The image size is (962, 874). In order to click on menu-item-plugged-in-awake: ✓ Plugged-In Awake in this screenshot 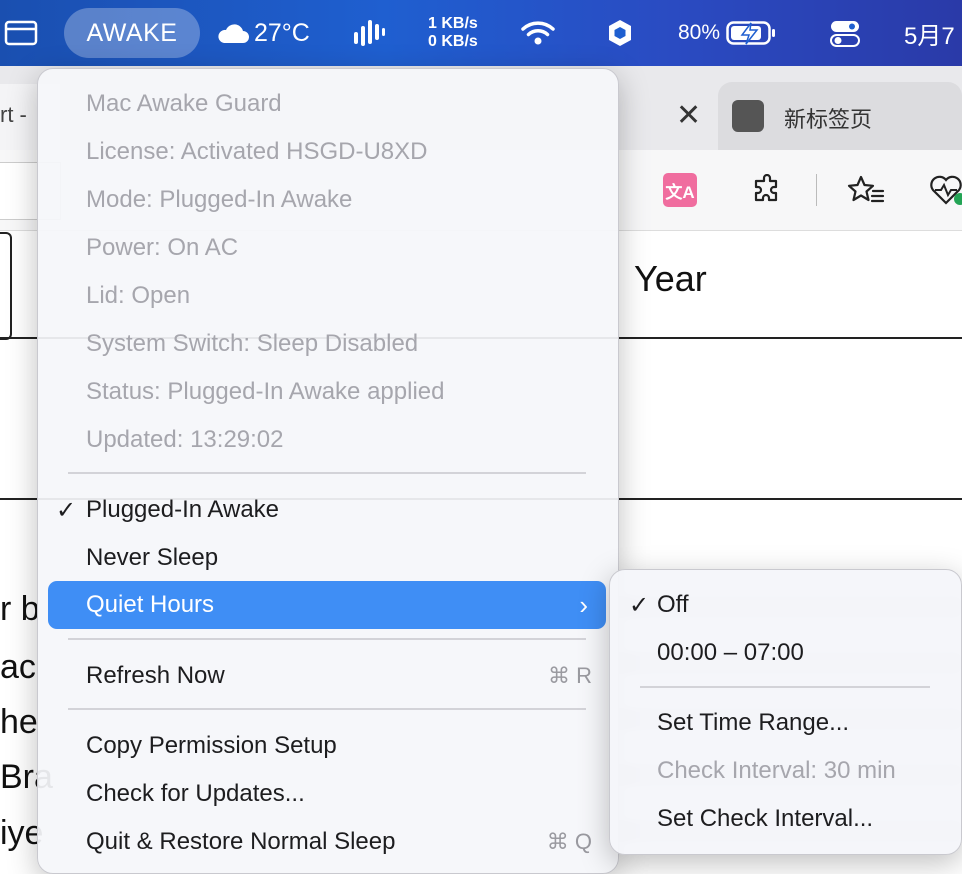, I will do `click(327, 510)`.